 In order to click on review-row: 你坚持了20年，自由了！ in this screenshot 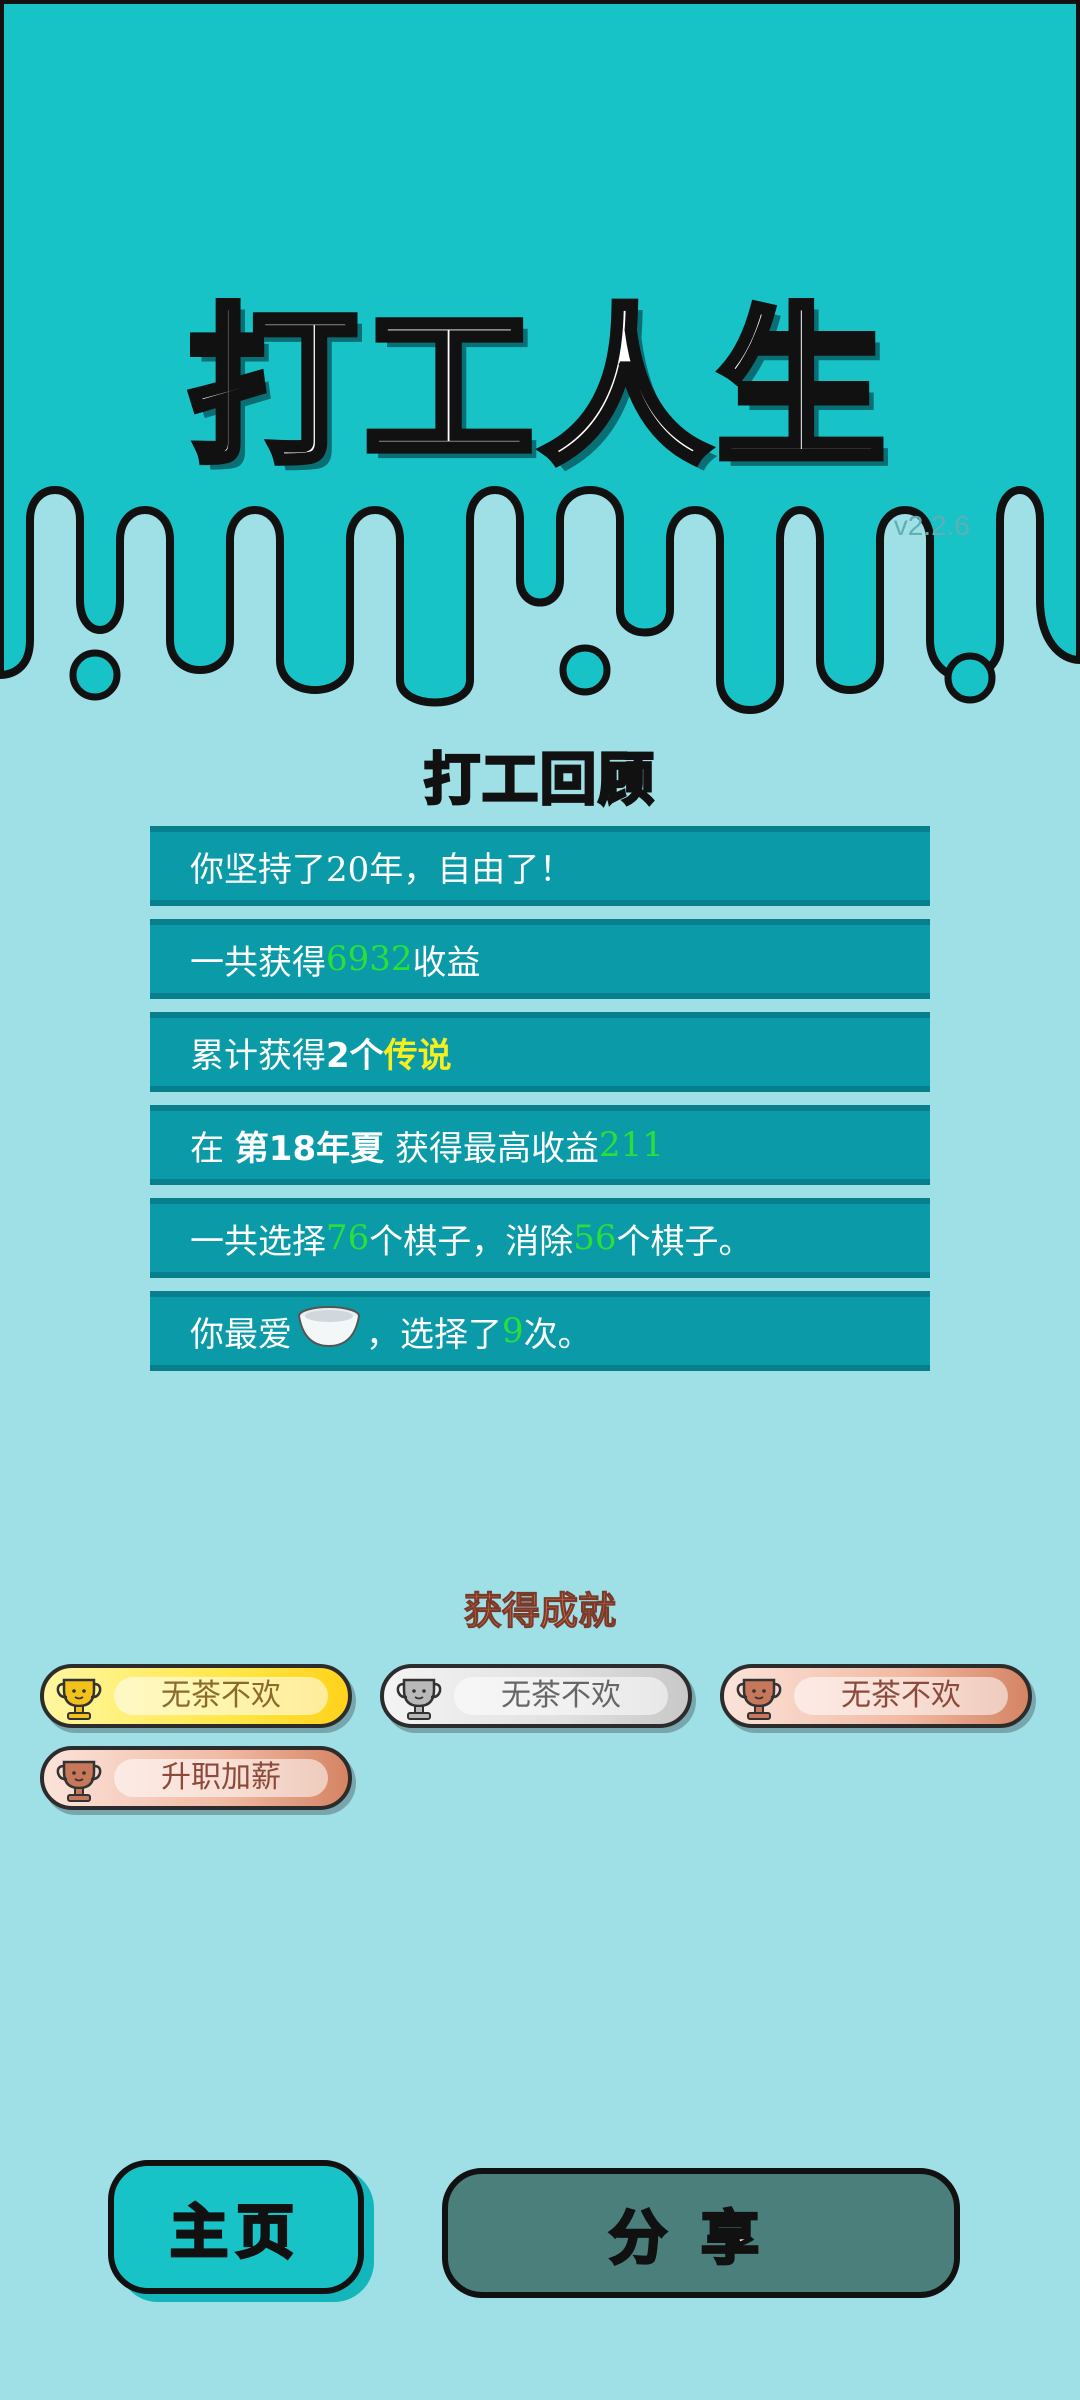, I will do `click(540, 866)`.